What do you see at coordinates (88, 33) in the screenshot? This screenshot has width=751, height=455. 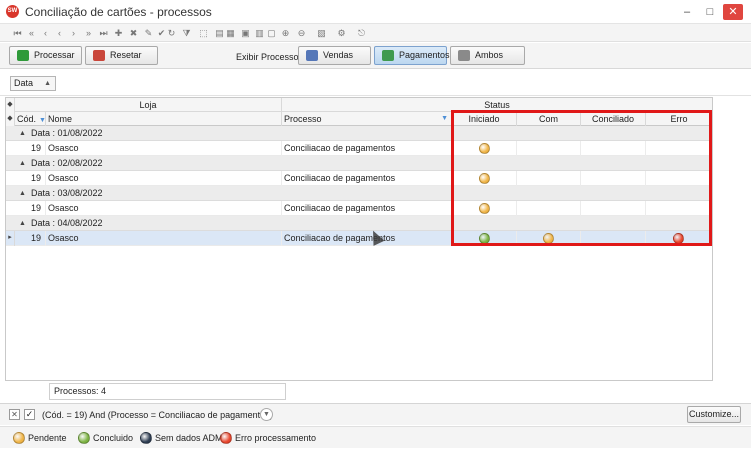 I see `last-icon: »` at bounding box center [88, 33].